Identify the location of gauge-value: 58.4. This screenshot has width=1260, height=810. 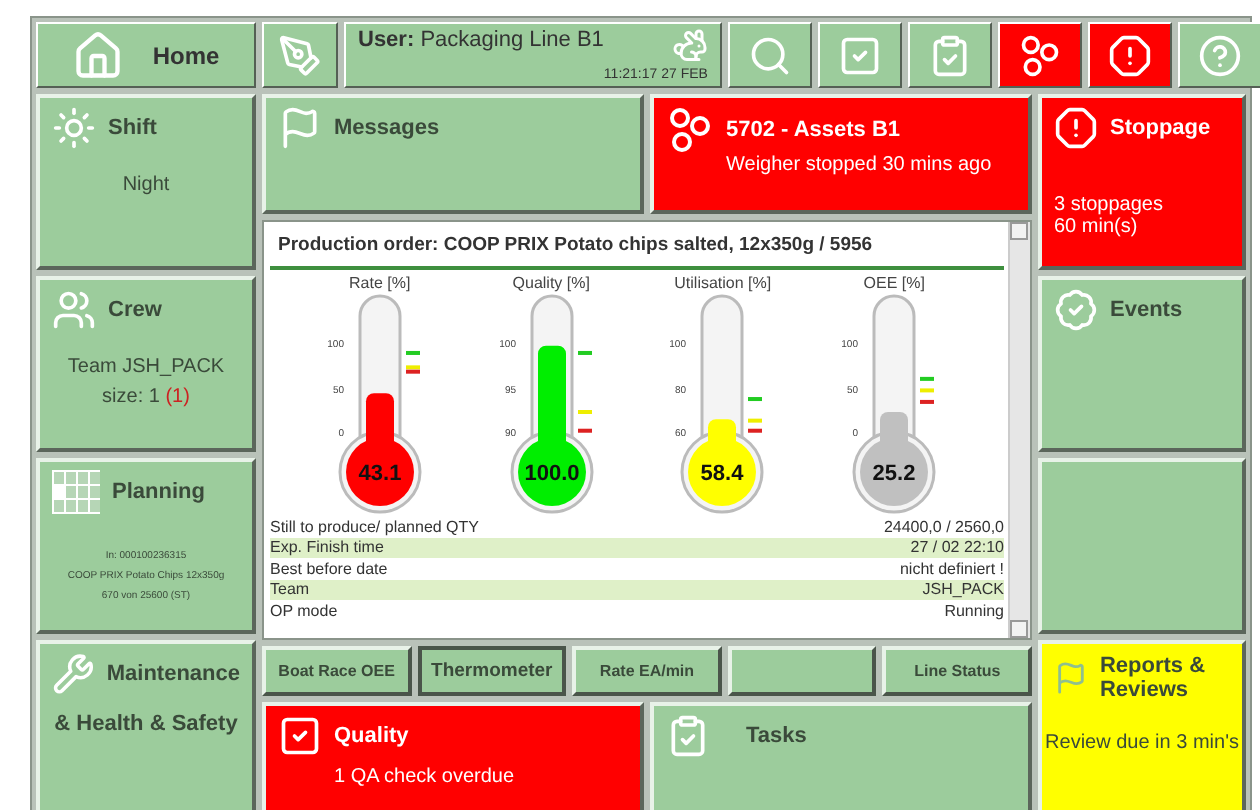
(723, 474).